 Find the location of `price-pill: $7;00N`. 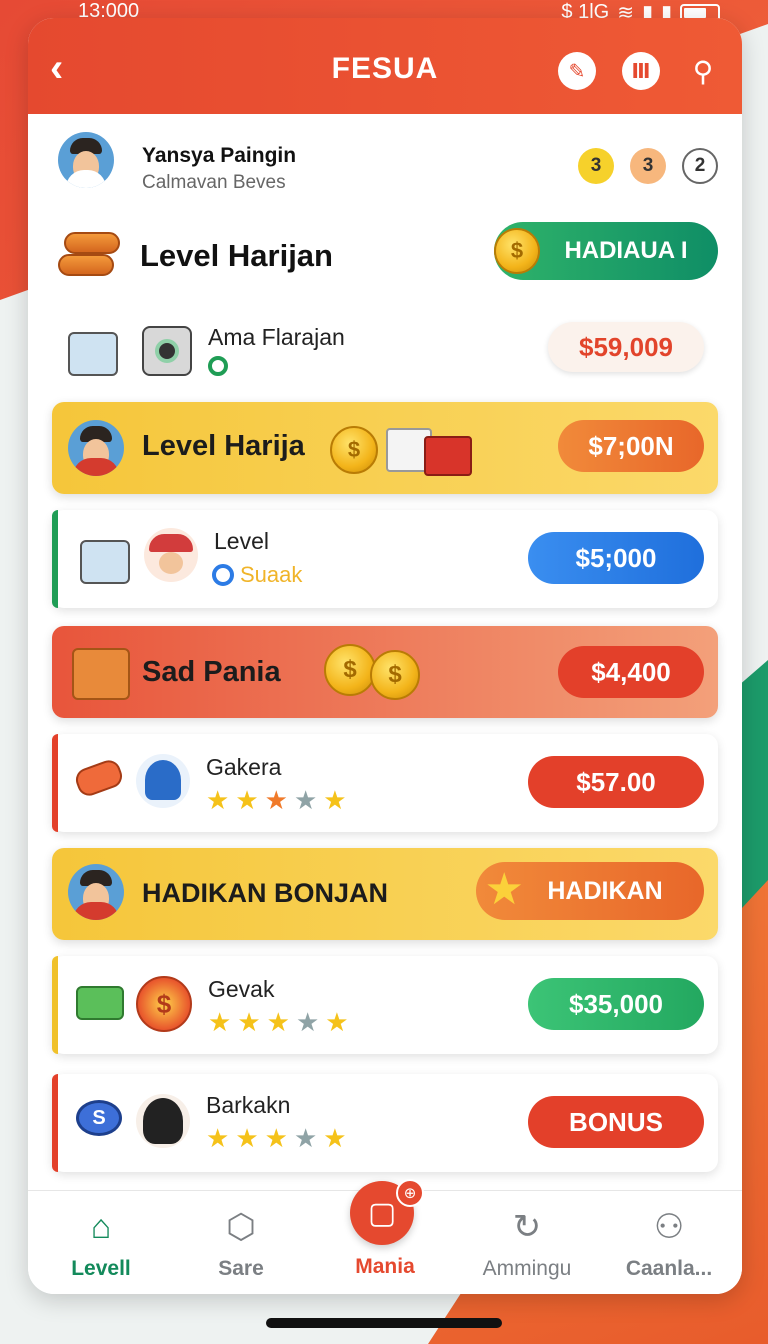

price-pill: $7;00N is located at coordinates (631, 446).